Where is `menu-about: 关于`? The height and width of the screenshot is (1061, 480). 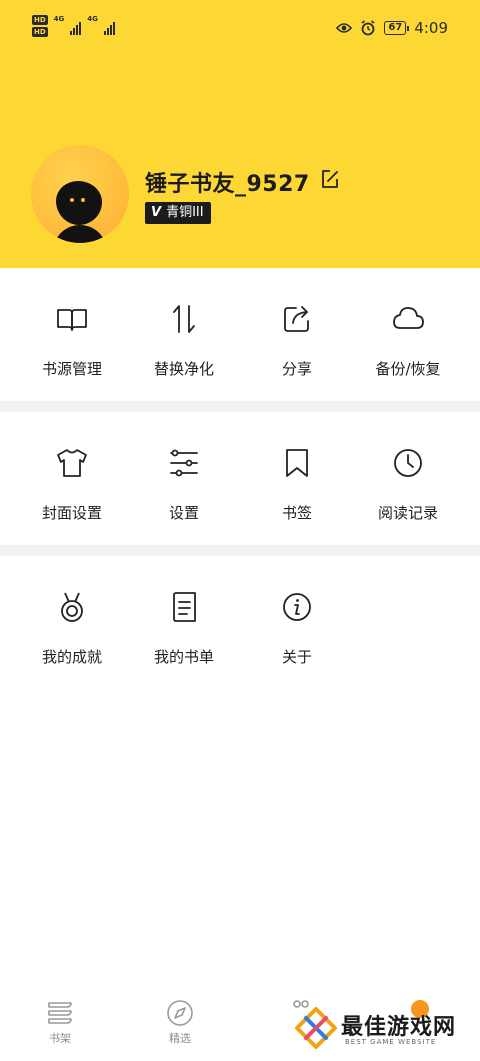 menu-about: 关于 is located at coordinates (297, 644).